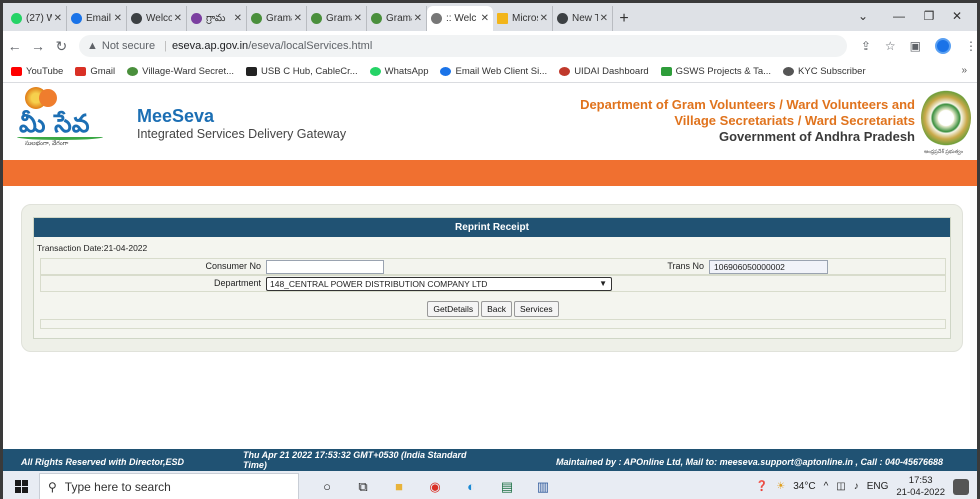  I want to click on tab-label: Email, so click(99, 18).